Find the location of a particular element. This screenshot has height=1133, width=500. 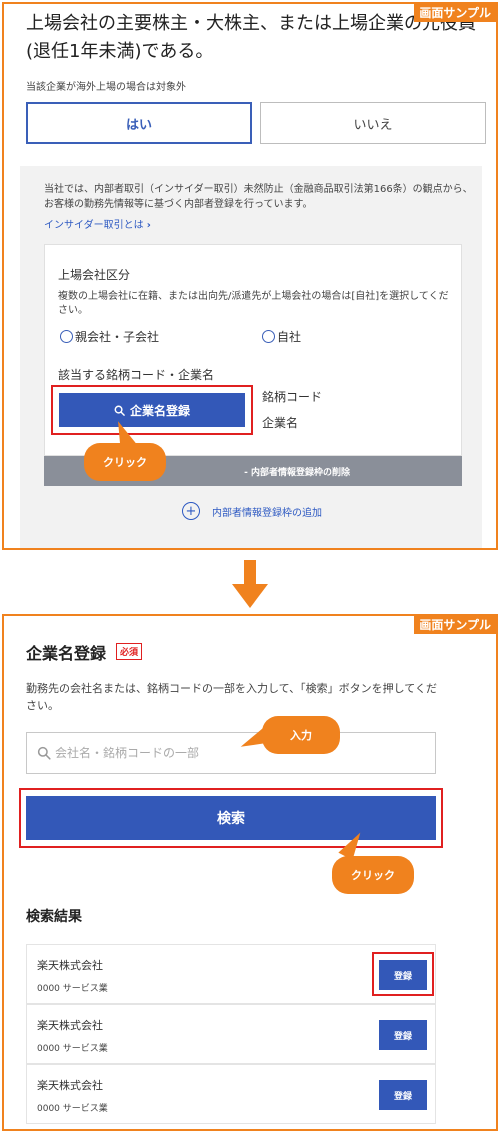

insider-trading-link: インサイダー取引とは › is located at coordinates (97, 223).